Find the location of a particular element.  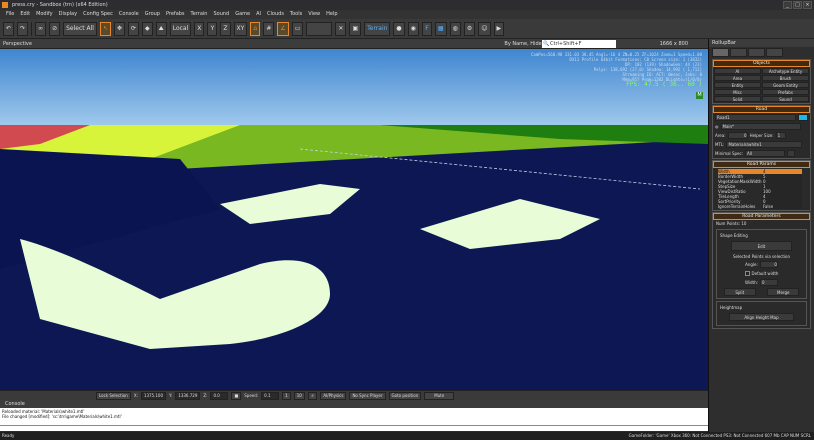

snap-terrain-icon: ⛰ is located at coordinates (161, 28).